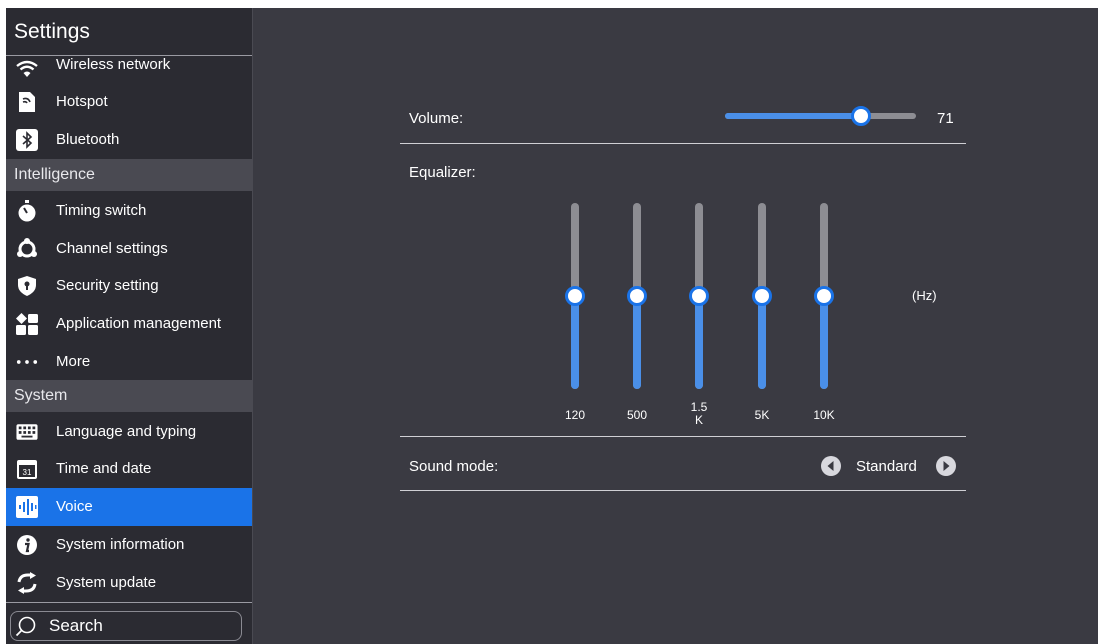 This screenshot has width=1098, height=644. What do you see at coordinates (637, 415) in the screenshot?
I see `equalizer-band-label: 500` at bounding box center [637, 415].